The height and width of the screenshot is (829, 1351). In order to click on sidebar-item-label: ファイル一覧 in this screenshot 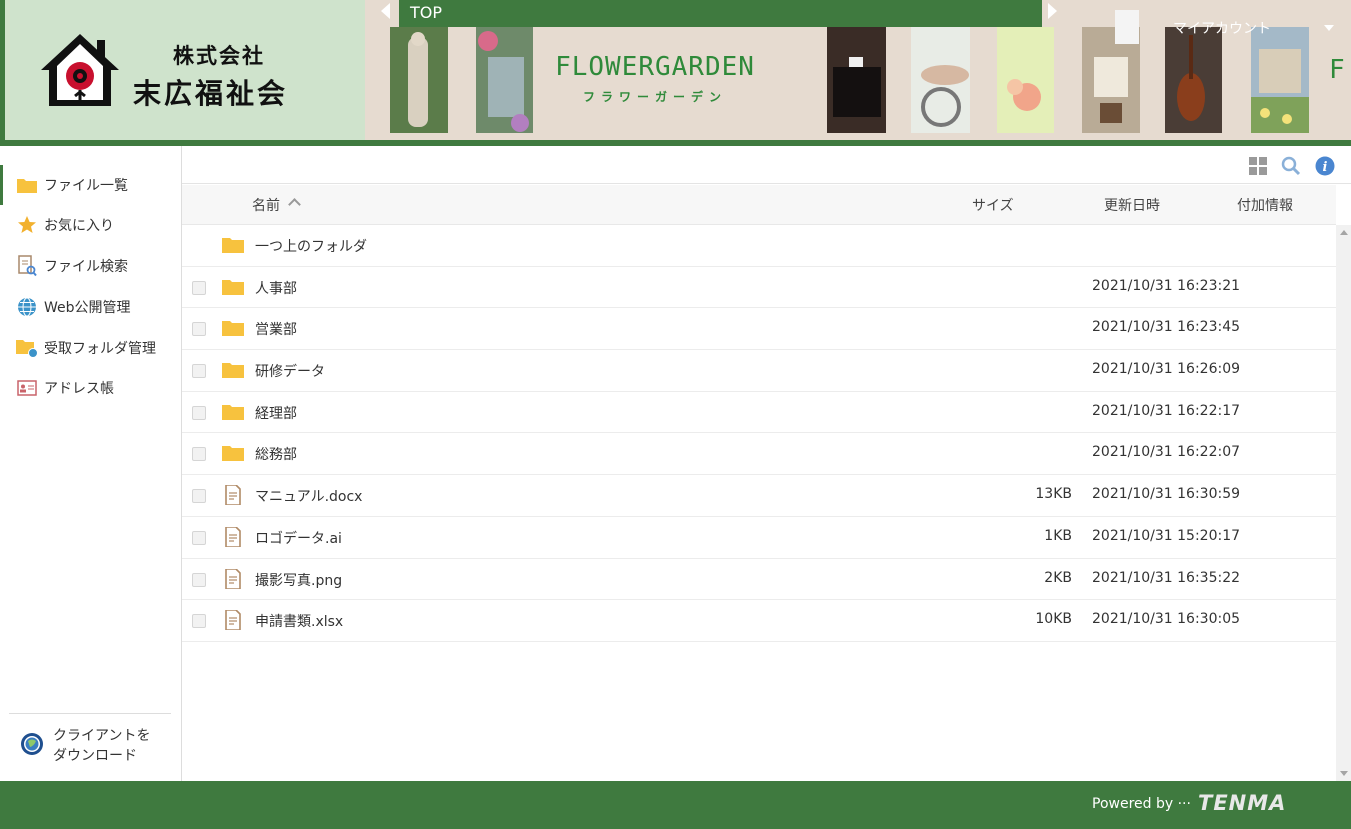, I will do `click(86, 186)`.